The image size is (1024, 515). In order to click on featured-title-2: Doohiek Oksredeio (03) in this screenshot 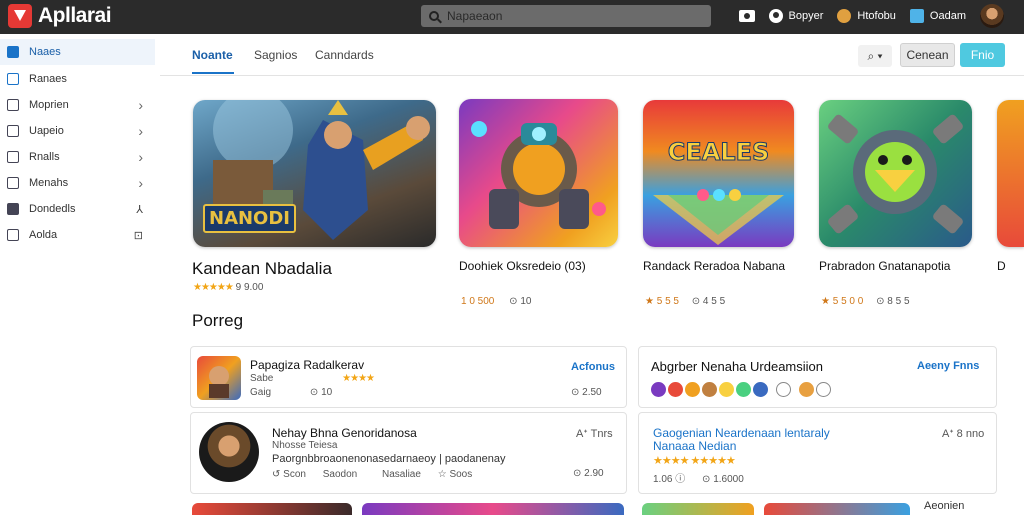, I will do `click(522, 266)`.